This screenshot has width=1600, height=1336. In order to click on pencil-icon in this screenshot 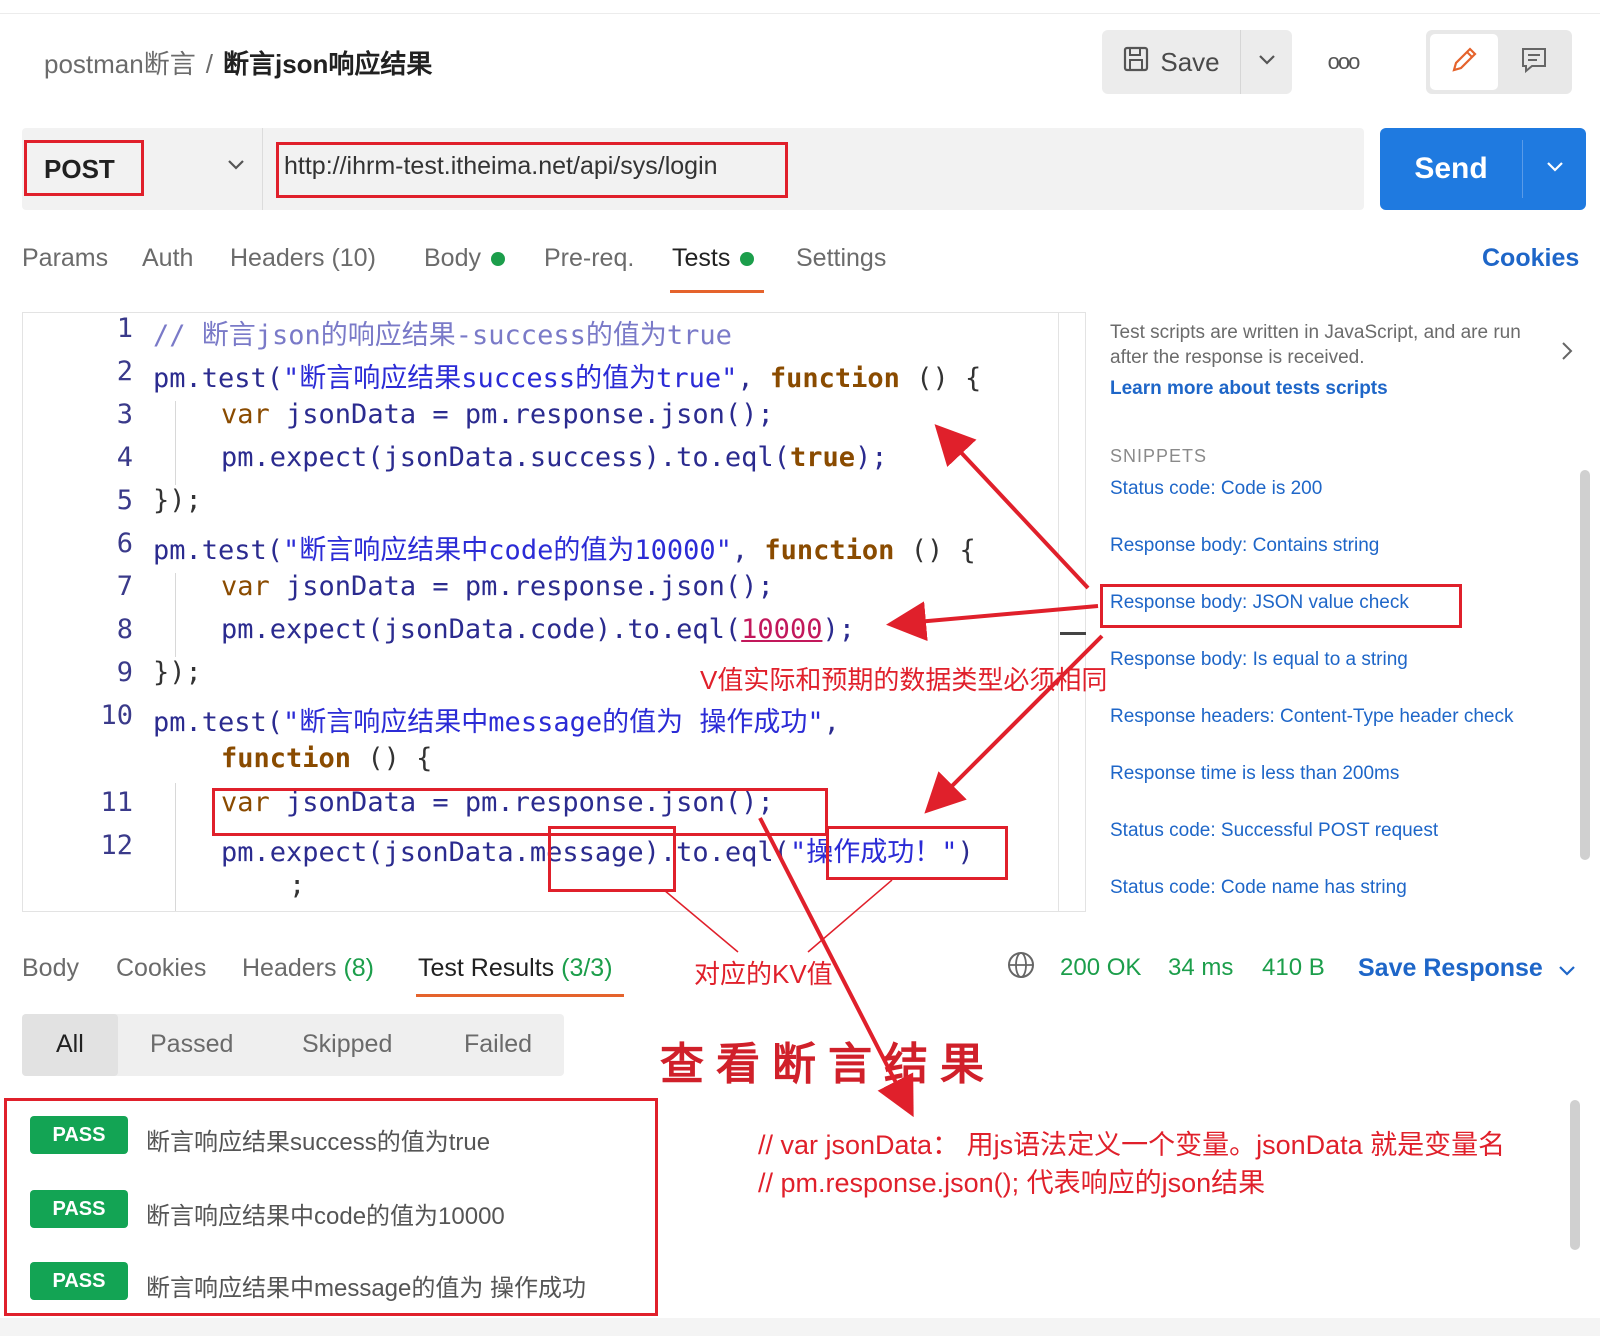, I will do `click(1464, 62)`.